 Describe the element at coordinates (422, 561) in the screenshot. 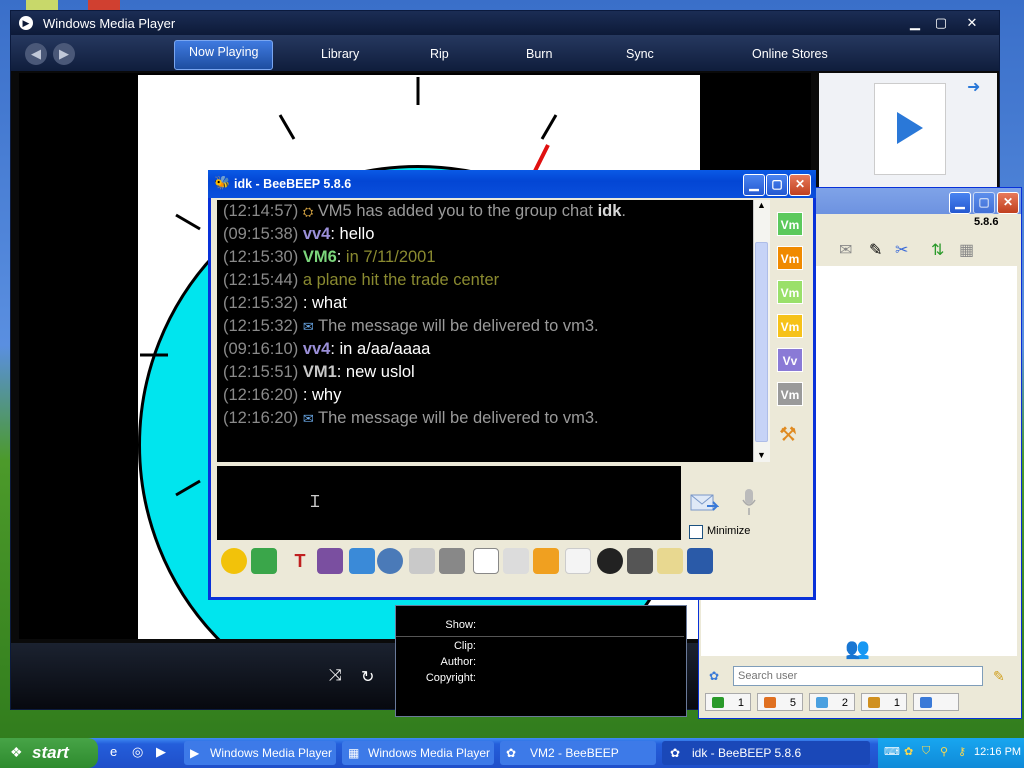

I see `spellcheck-icon` at that location.